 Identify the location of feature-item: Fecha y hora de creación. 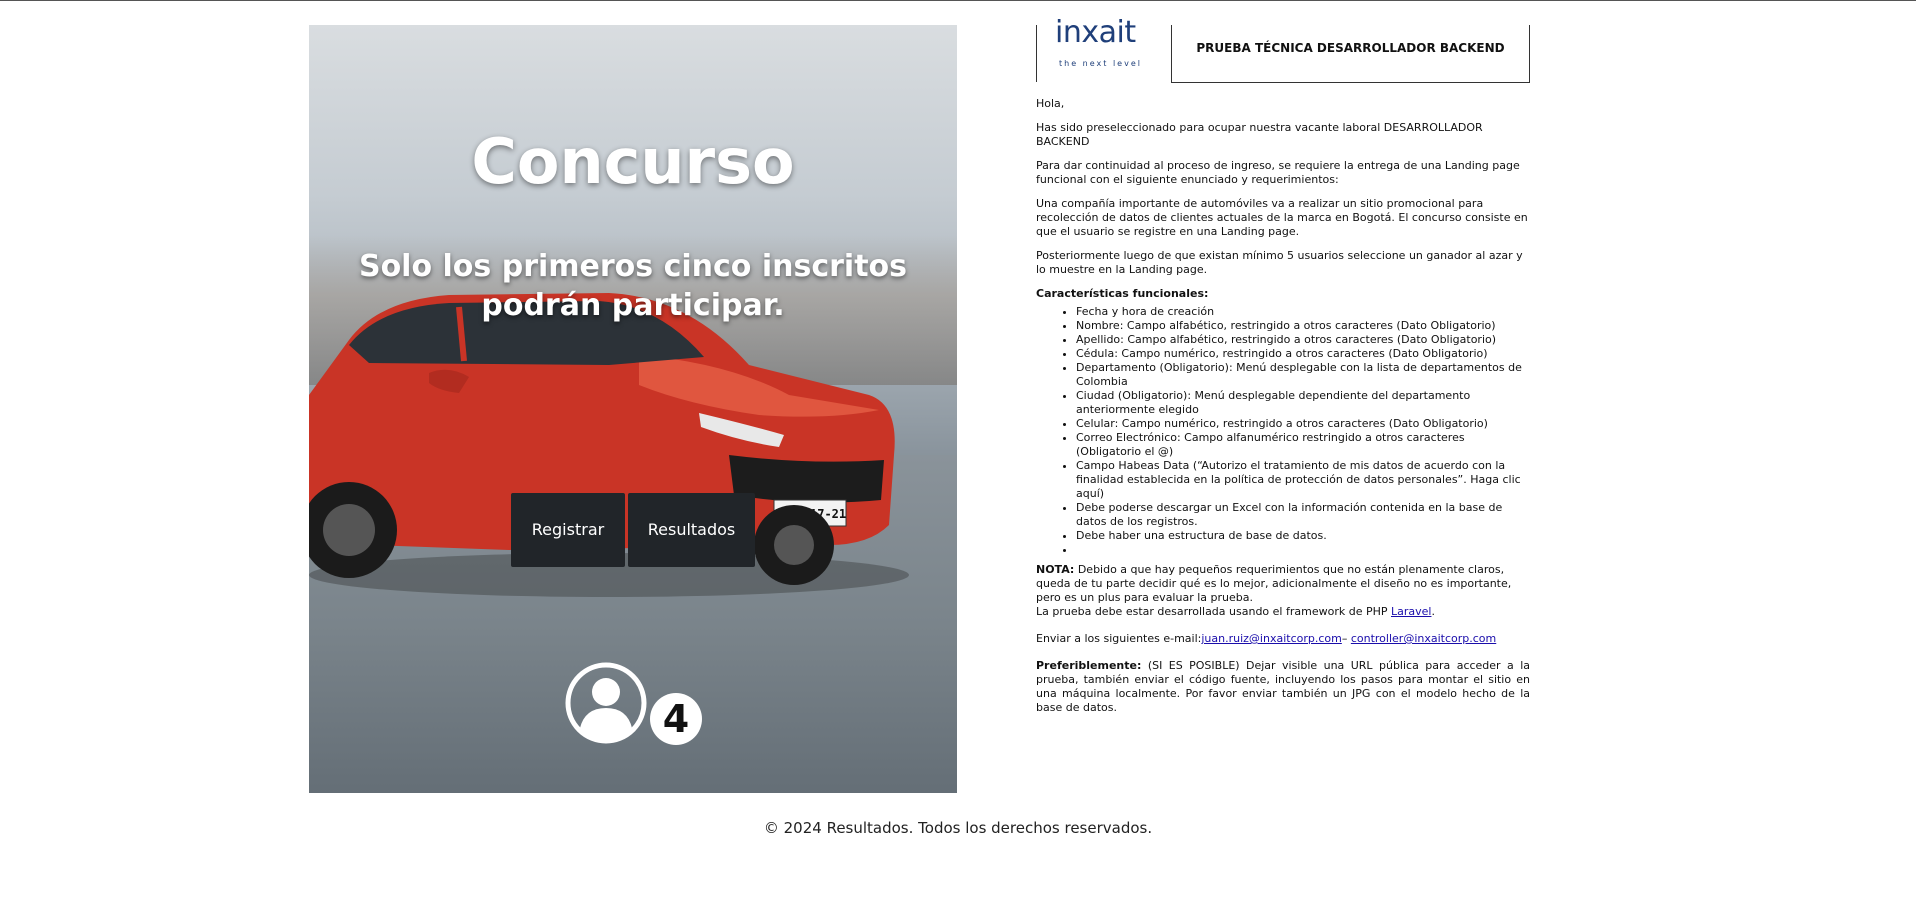
(1303, 312).